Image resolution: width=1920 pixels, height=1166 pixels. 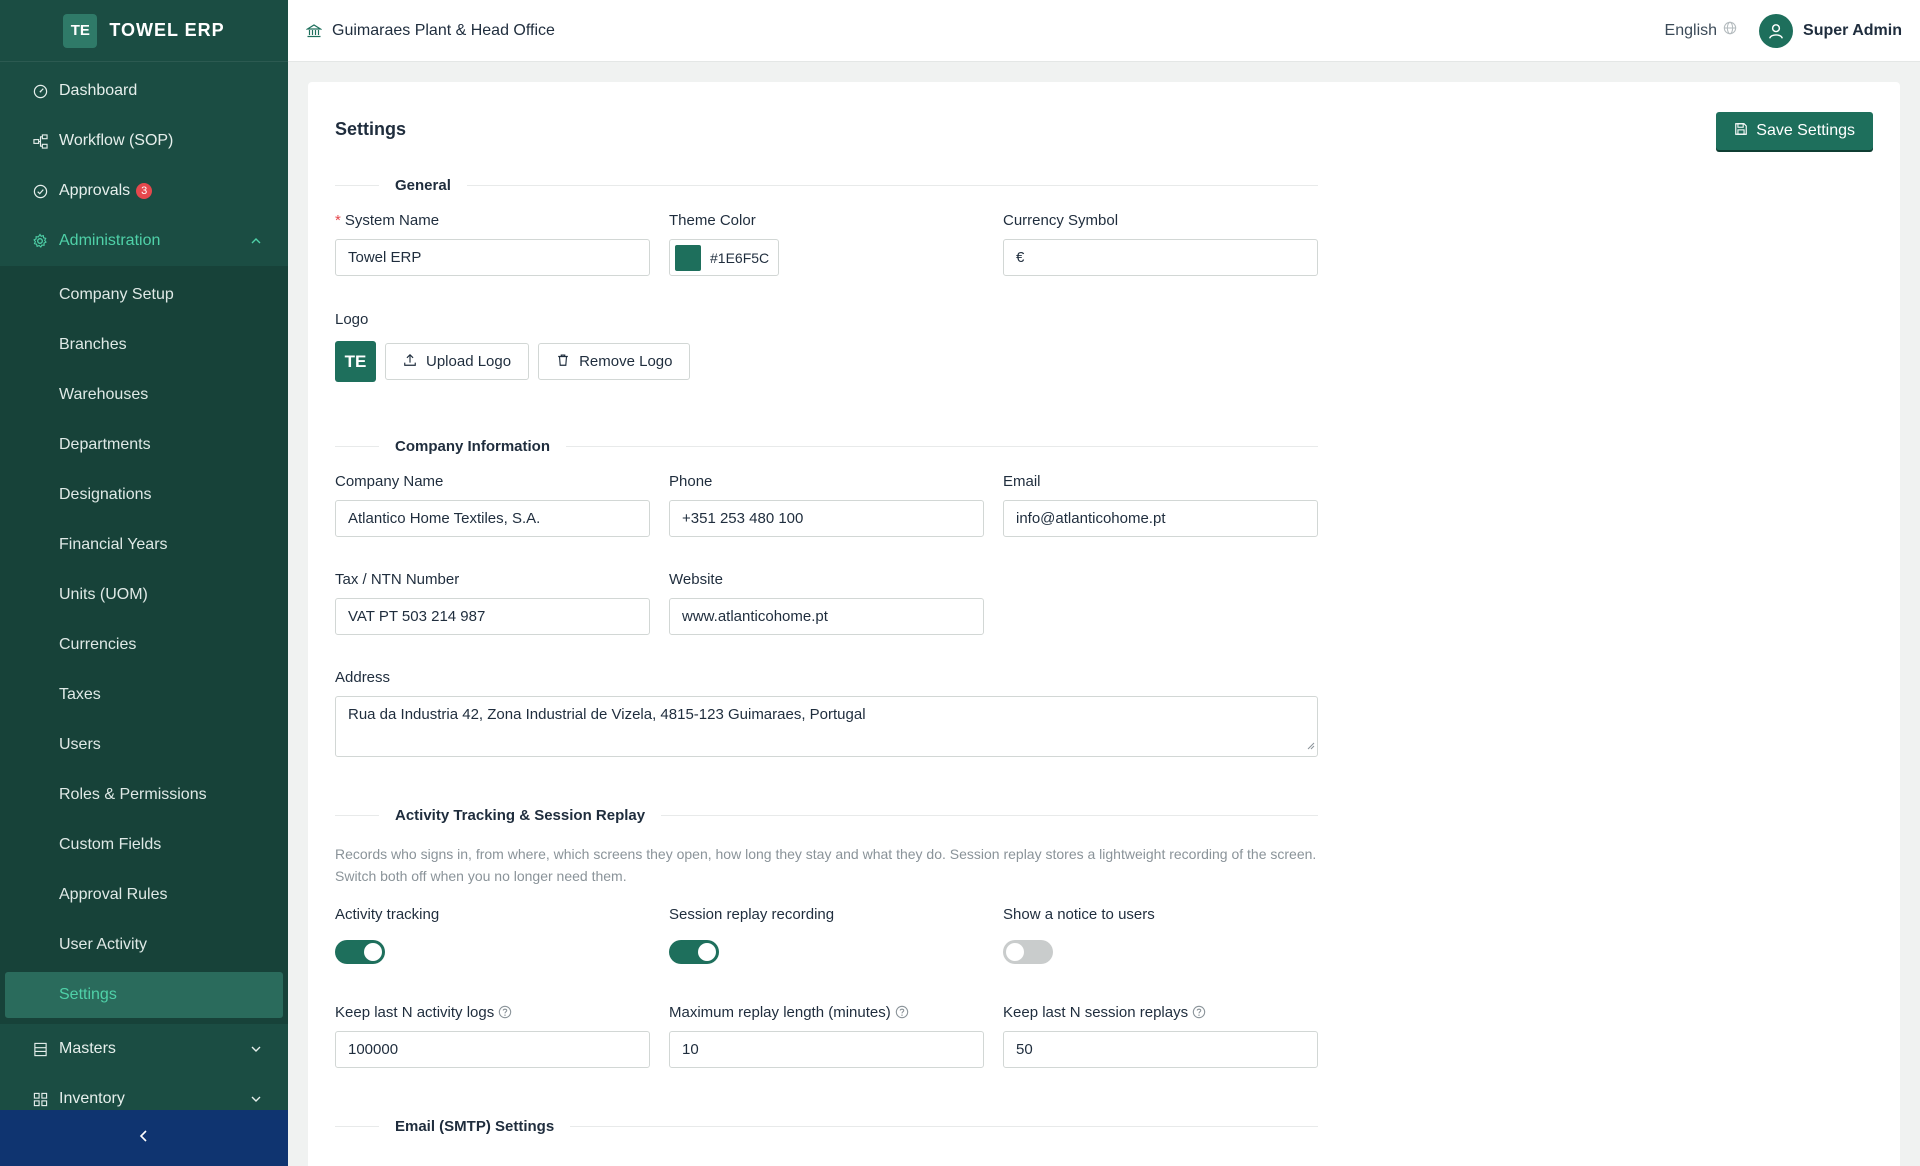 I want to click on sidebar-item-roles-permissions: Roles & Permissions, so click(x=144, y=795).